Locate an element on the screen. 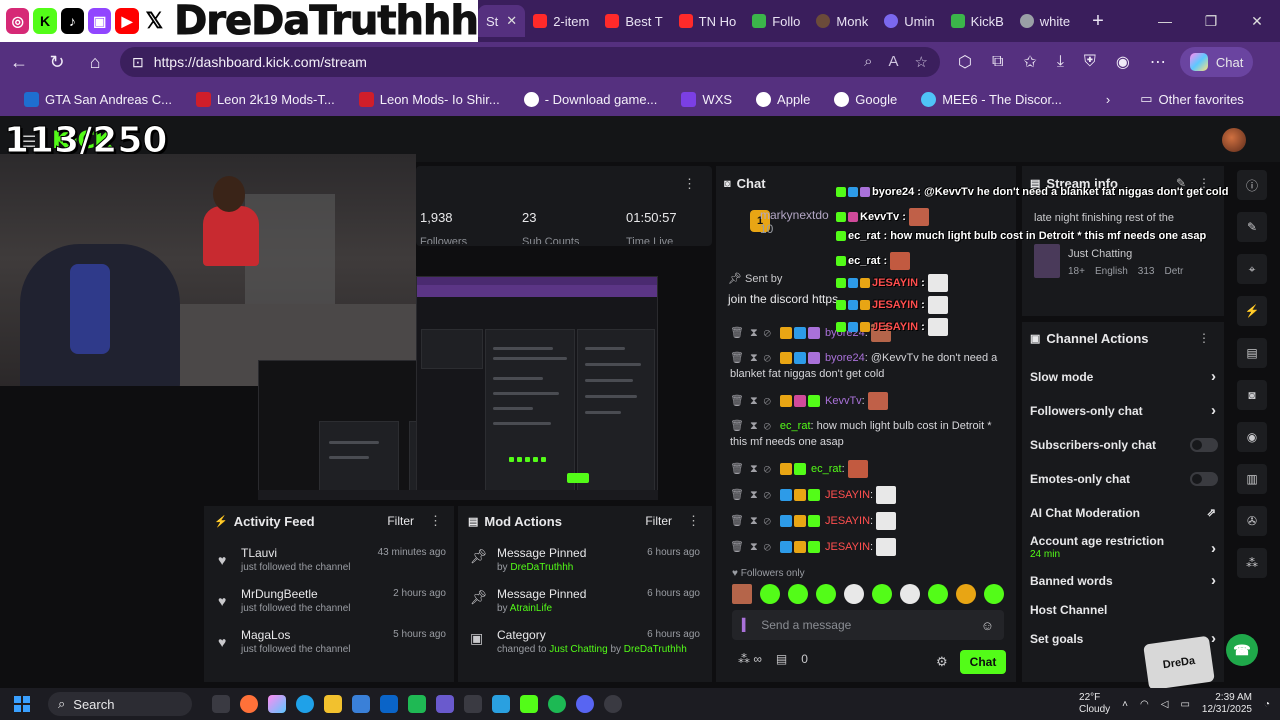  tab-3: Best T is located at coordinates (633, 21).